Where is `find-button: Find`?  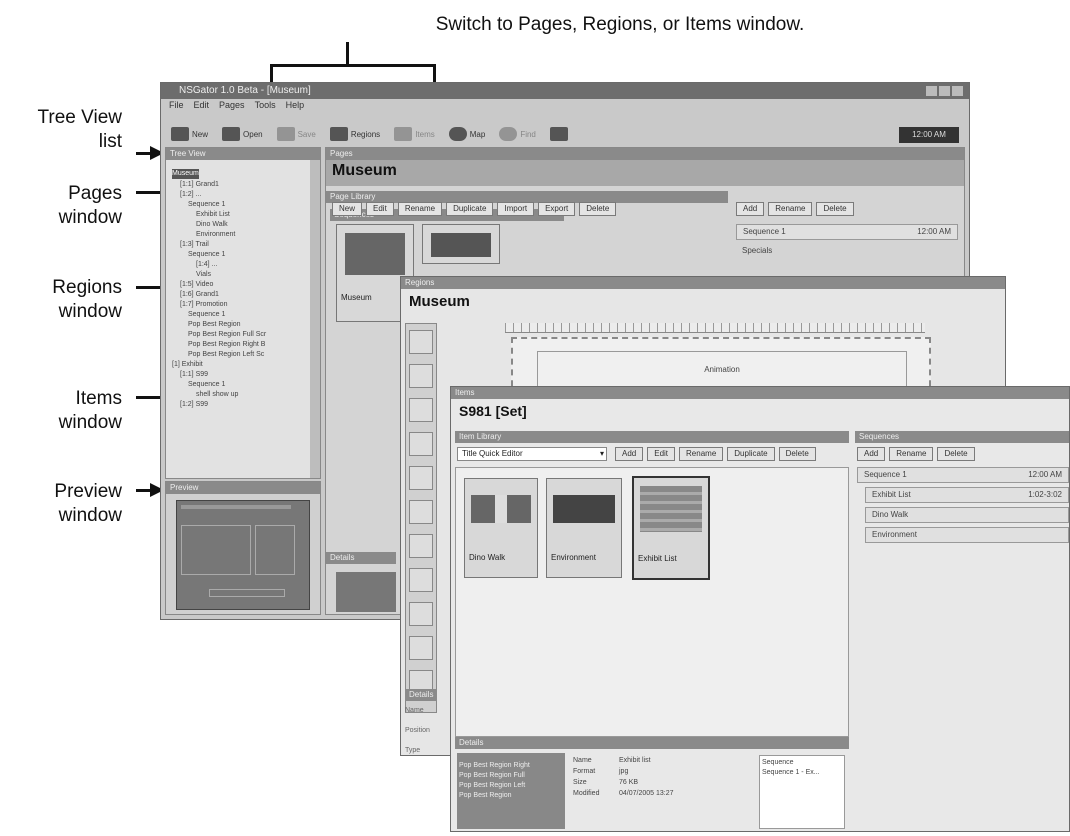
find-button: Find is located at coordinates (517, 134).